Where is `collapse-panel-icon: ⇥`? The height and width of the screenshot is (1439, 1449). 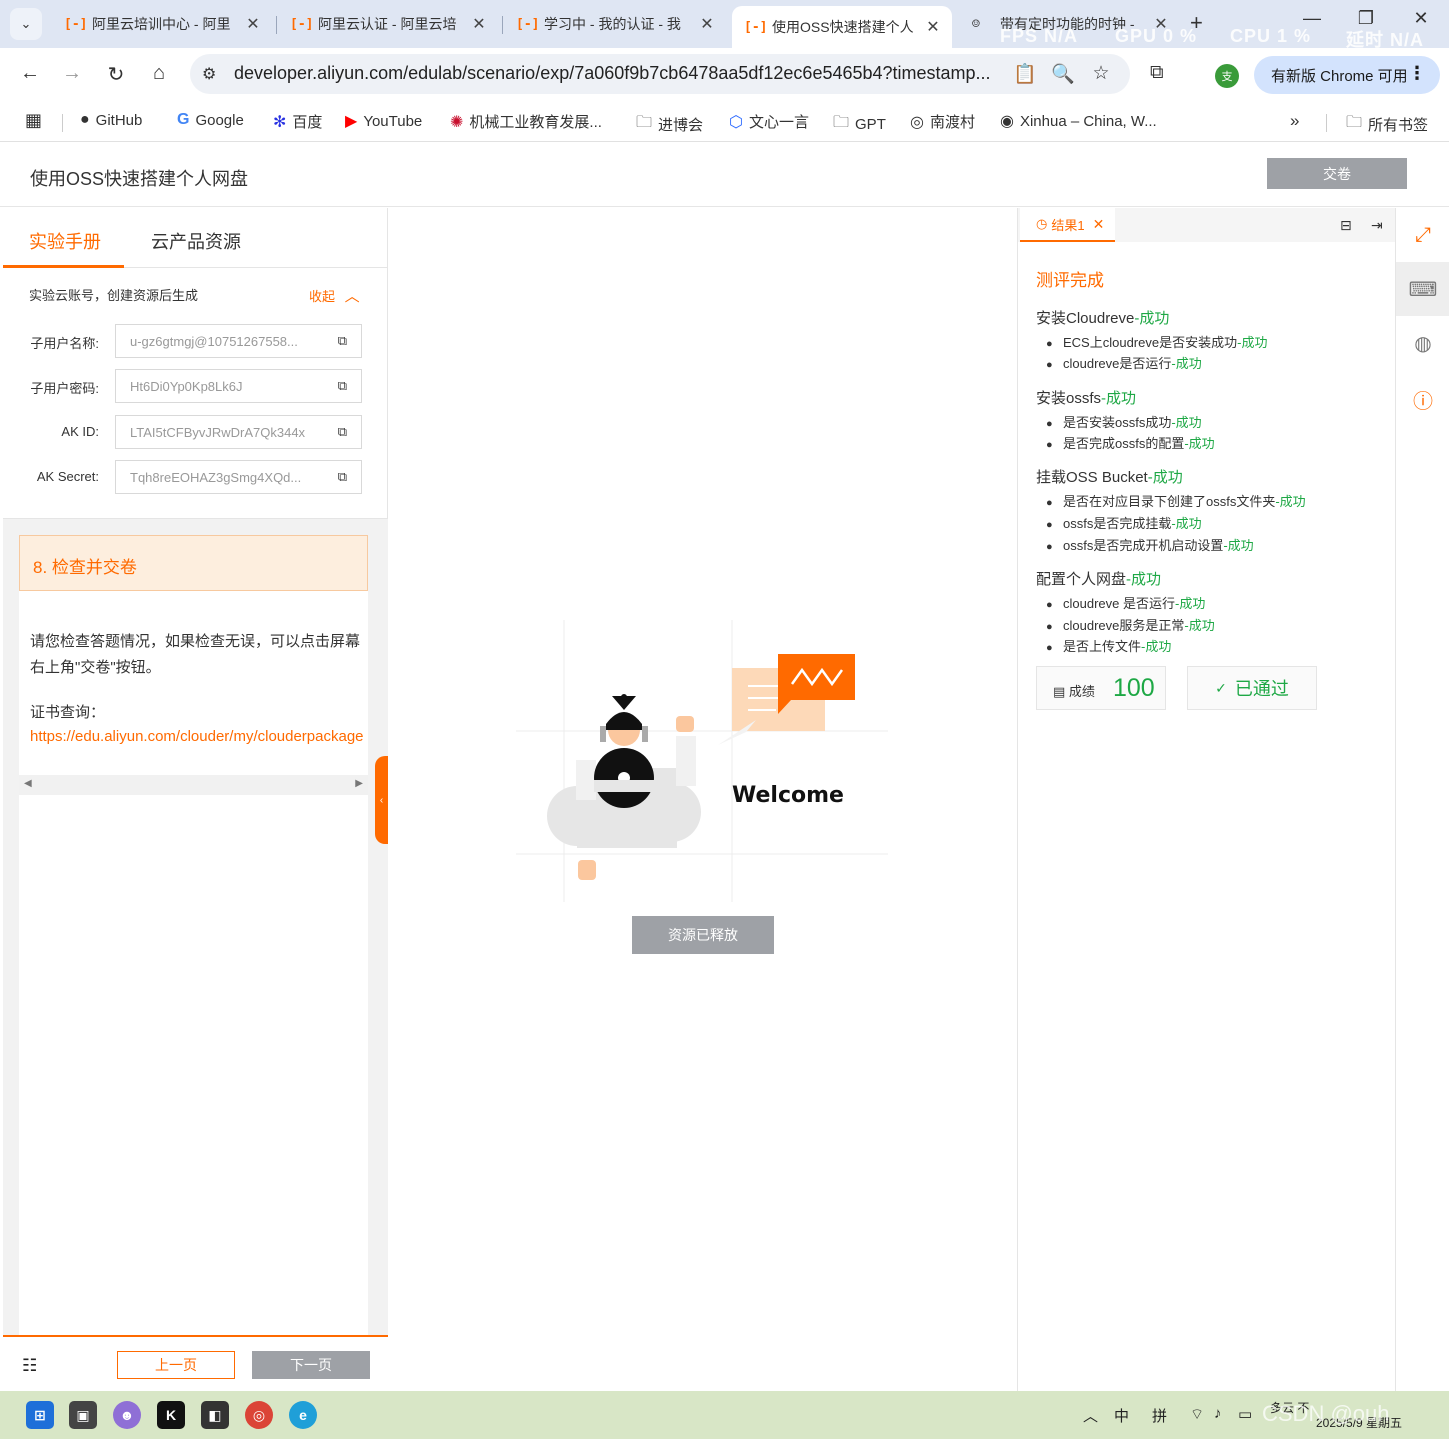 collapse-panel-icon: ⇥ is located at coordinates (1377, 225).